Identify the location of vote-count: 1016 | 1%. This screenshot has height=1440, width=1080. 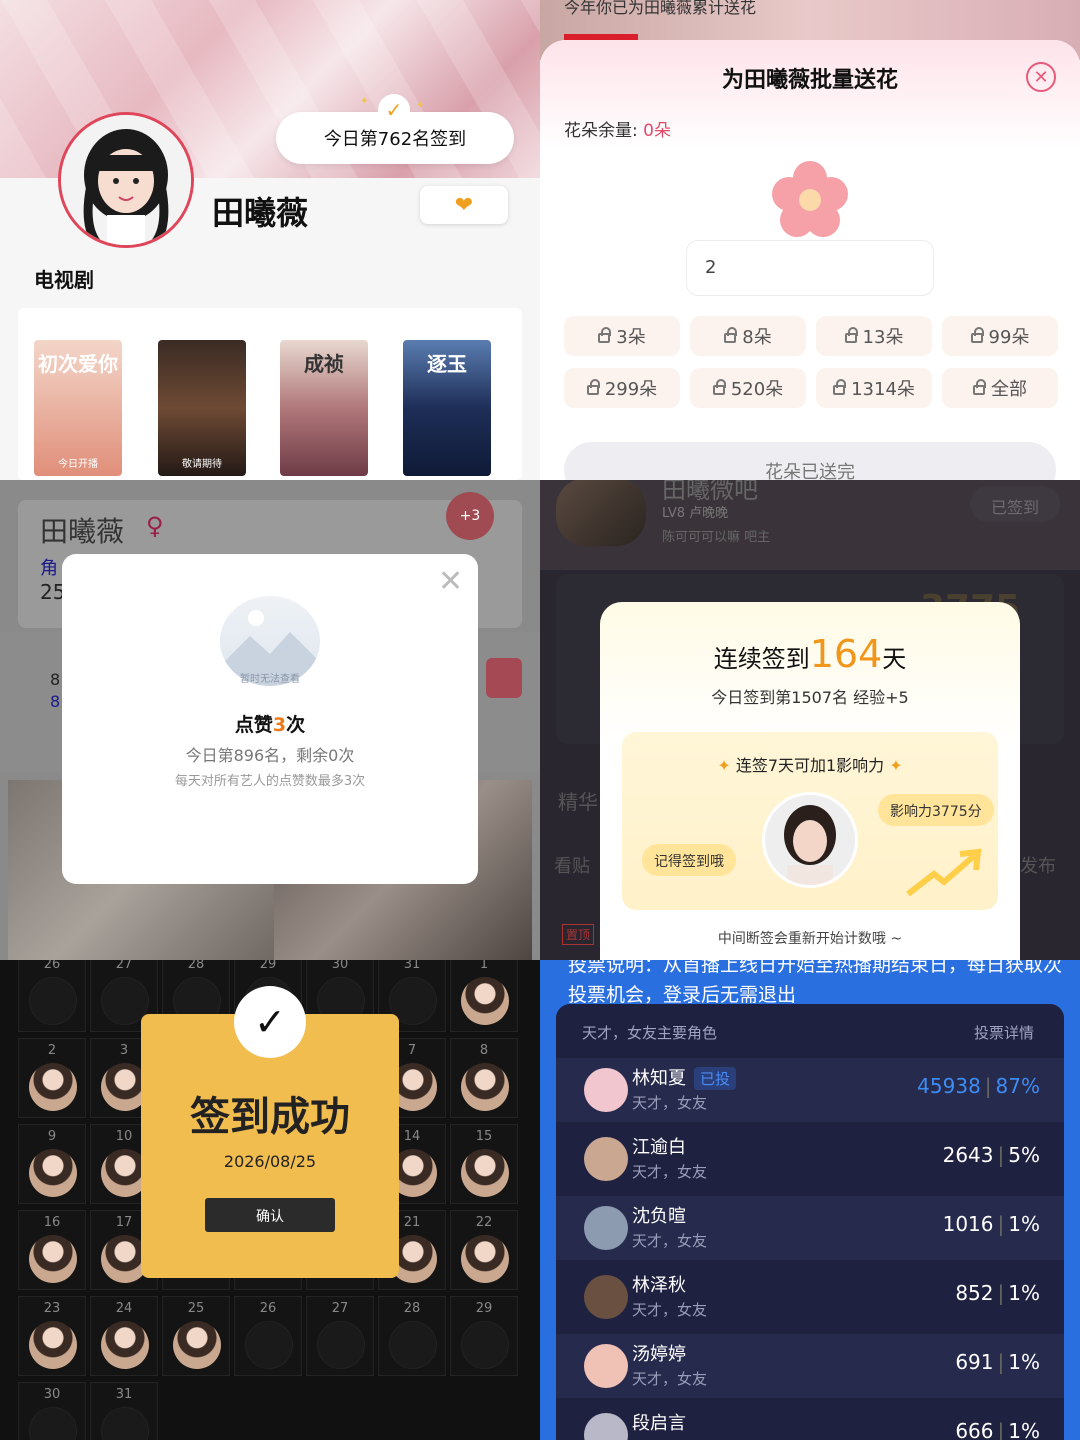
(991, 1224).